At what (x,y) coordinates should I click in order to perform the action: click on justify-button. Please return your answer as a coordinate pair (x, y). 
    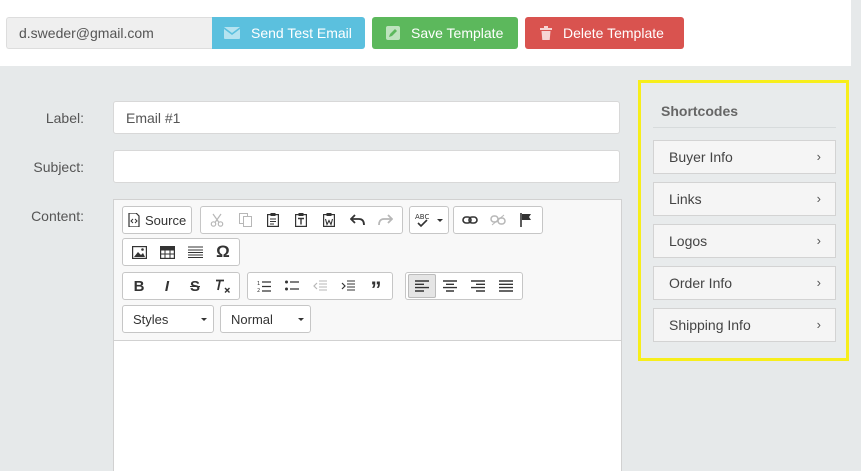
    Looking at the image, I should click on (506, 286).